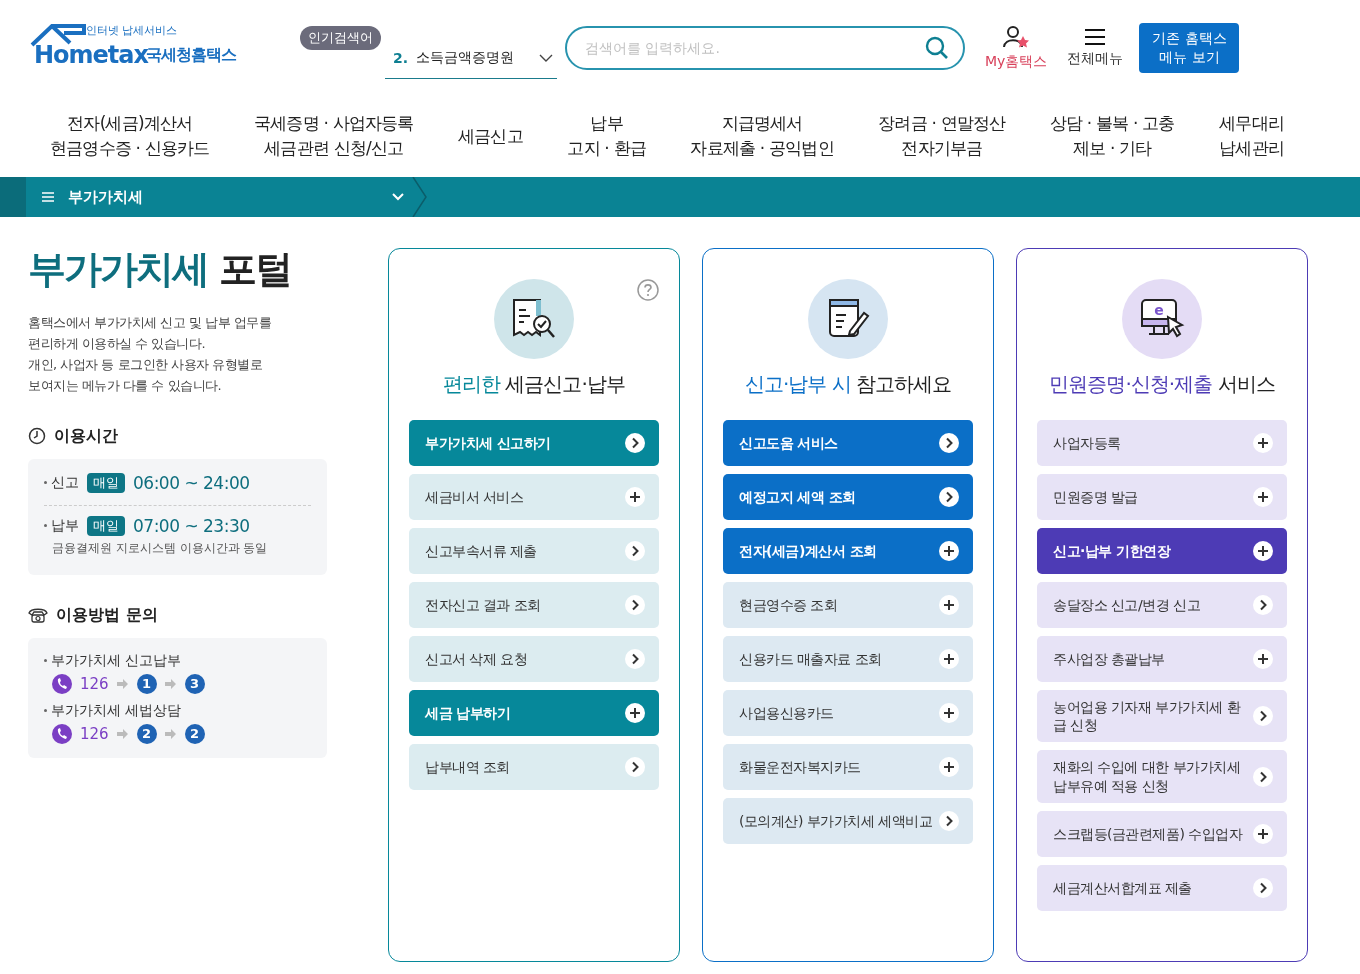 Image resolution: width=1360 pixels, height=974 pixels. What do you see at coordinates (160, 548) in the screenshot?
I see `hours-note: 금융결제원 지로시스템 이용시간과 동일` at bounding box center [160, 548].